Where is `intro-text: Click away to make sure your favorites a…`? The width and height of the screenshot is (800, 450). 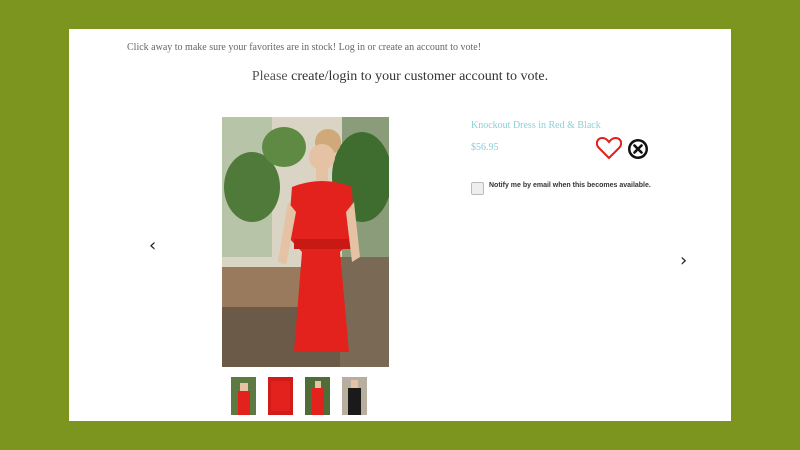 intro-text: Click away to make sure your favorites a… is located at coordinates (304, 47).